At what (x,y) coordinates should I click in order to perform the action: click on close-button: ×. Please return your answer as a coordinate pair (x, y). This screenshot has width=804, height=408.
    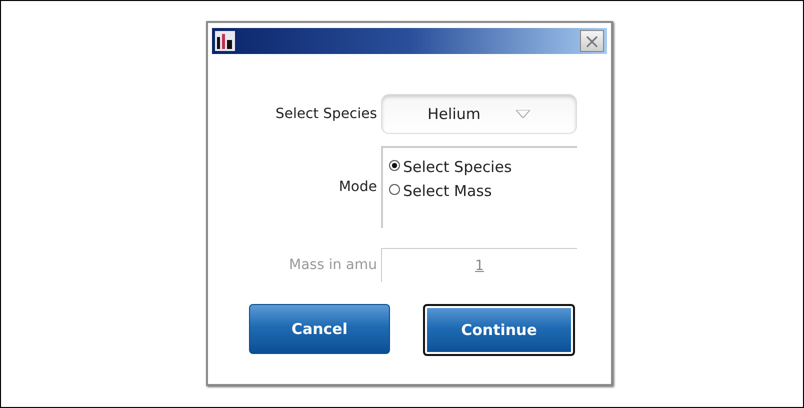
    Looking at the image, I should click on (592, 41).